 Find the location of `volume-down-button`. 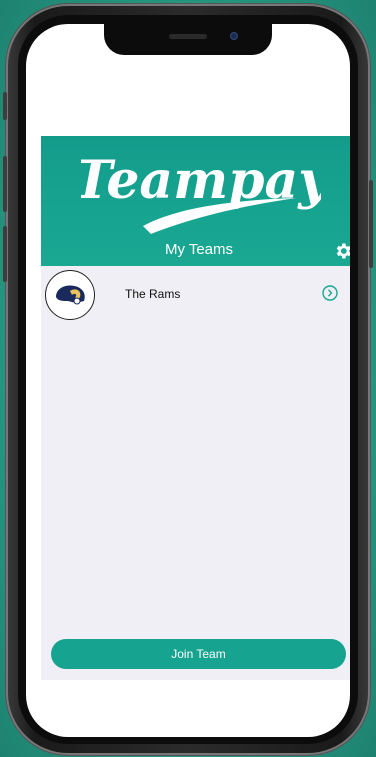

volume-down-button is located at coordinates (5, 254).